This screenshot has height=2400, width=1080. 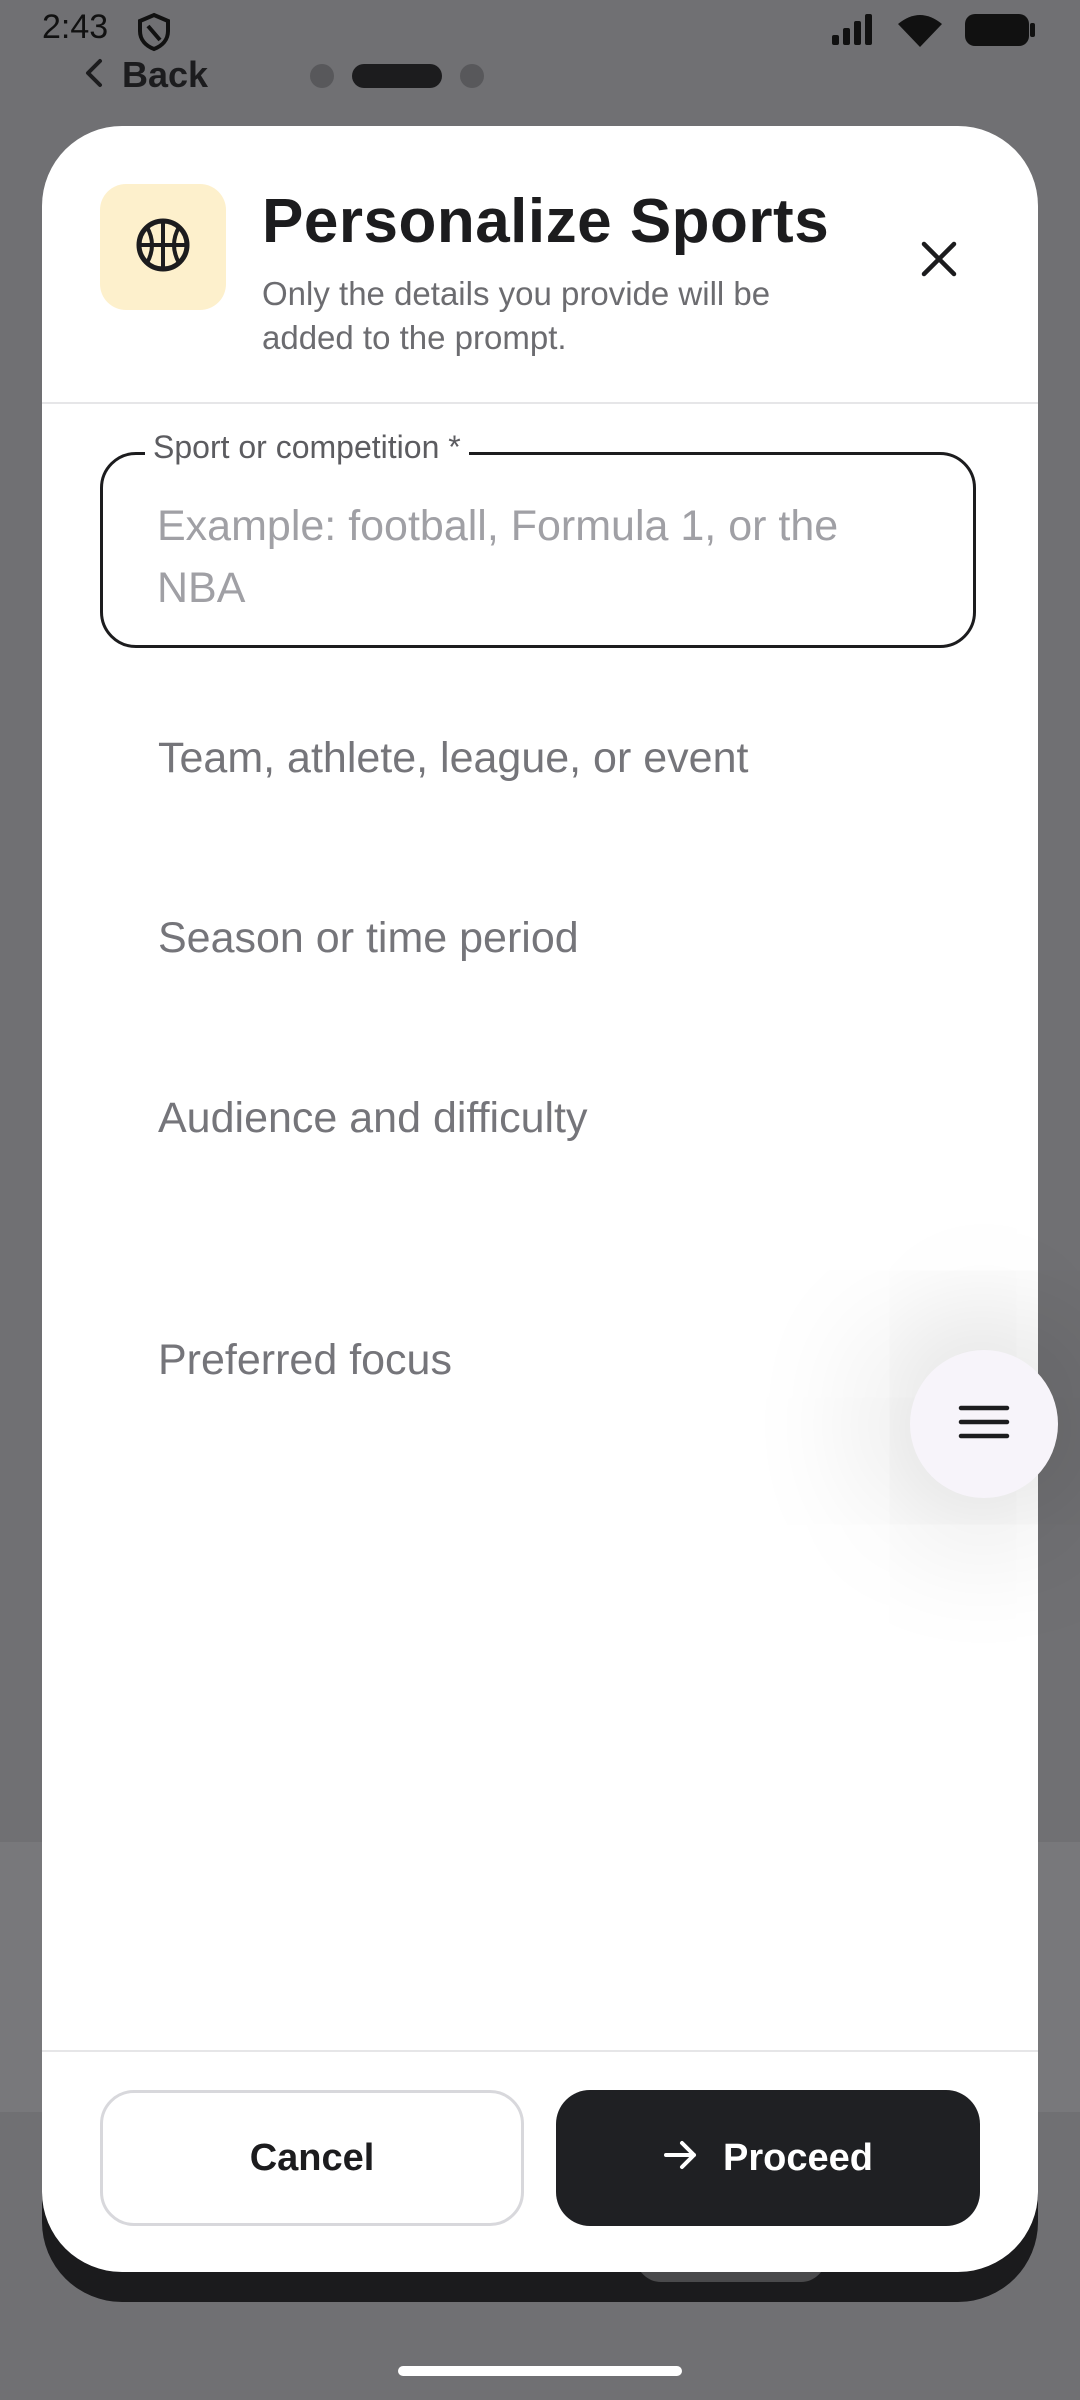 What do you see at coordinates (368, 938) in the screenshot?
I see `season-field: Season or time period` at bounding box center [368, 938].